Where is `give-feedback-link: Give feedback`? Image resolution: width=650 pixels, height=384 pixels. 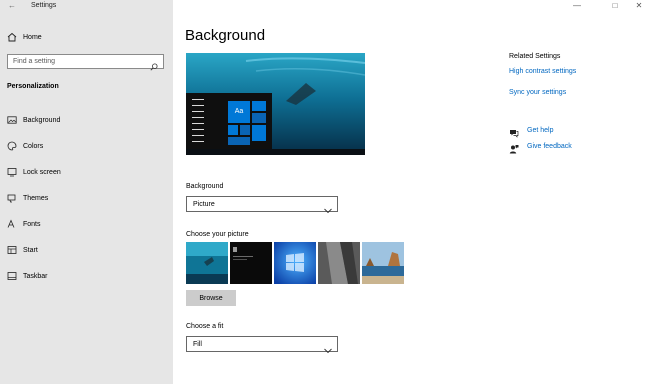
give-feedback-link: Give feedback is located at coordinates (549, 146).